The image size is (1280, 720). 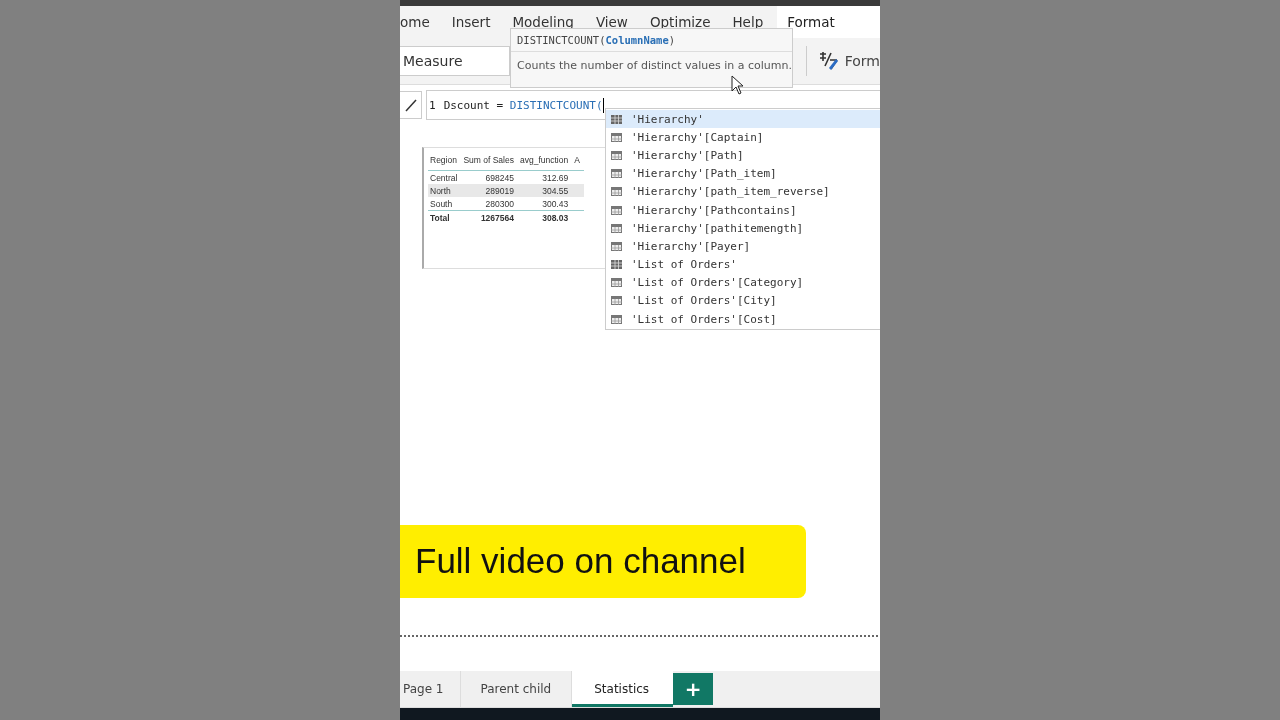 I want to click on ribbon-tab: ome, so click(x=415, y=22).